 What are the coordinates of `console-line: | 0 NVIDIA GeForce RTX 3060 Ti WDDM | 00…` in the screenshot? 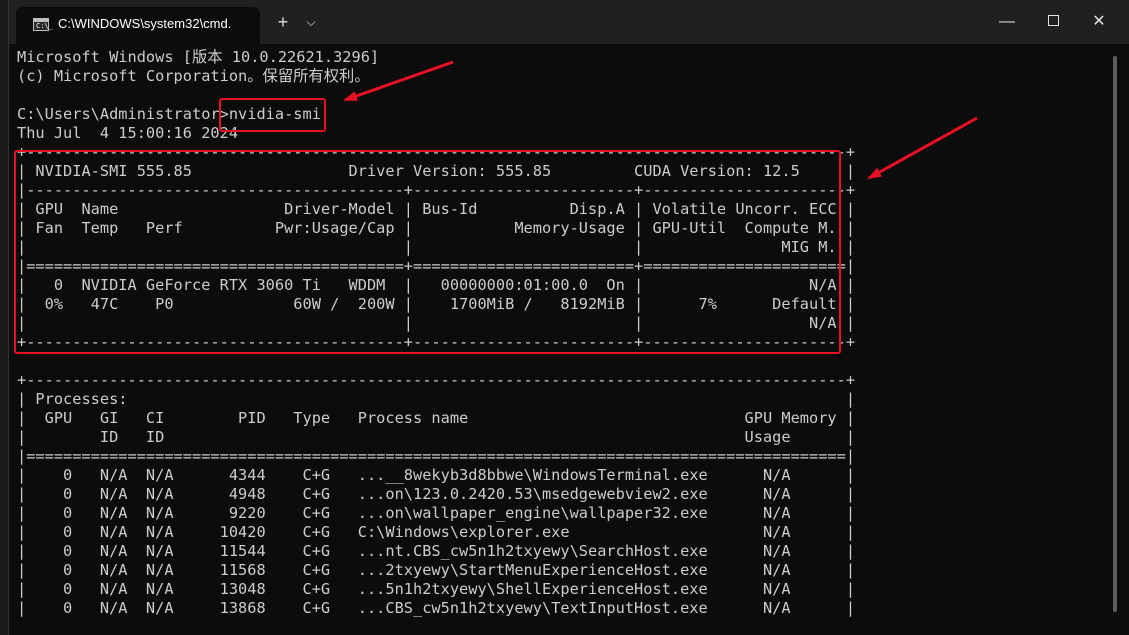 It's located at (436, 285).